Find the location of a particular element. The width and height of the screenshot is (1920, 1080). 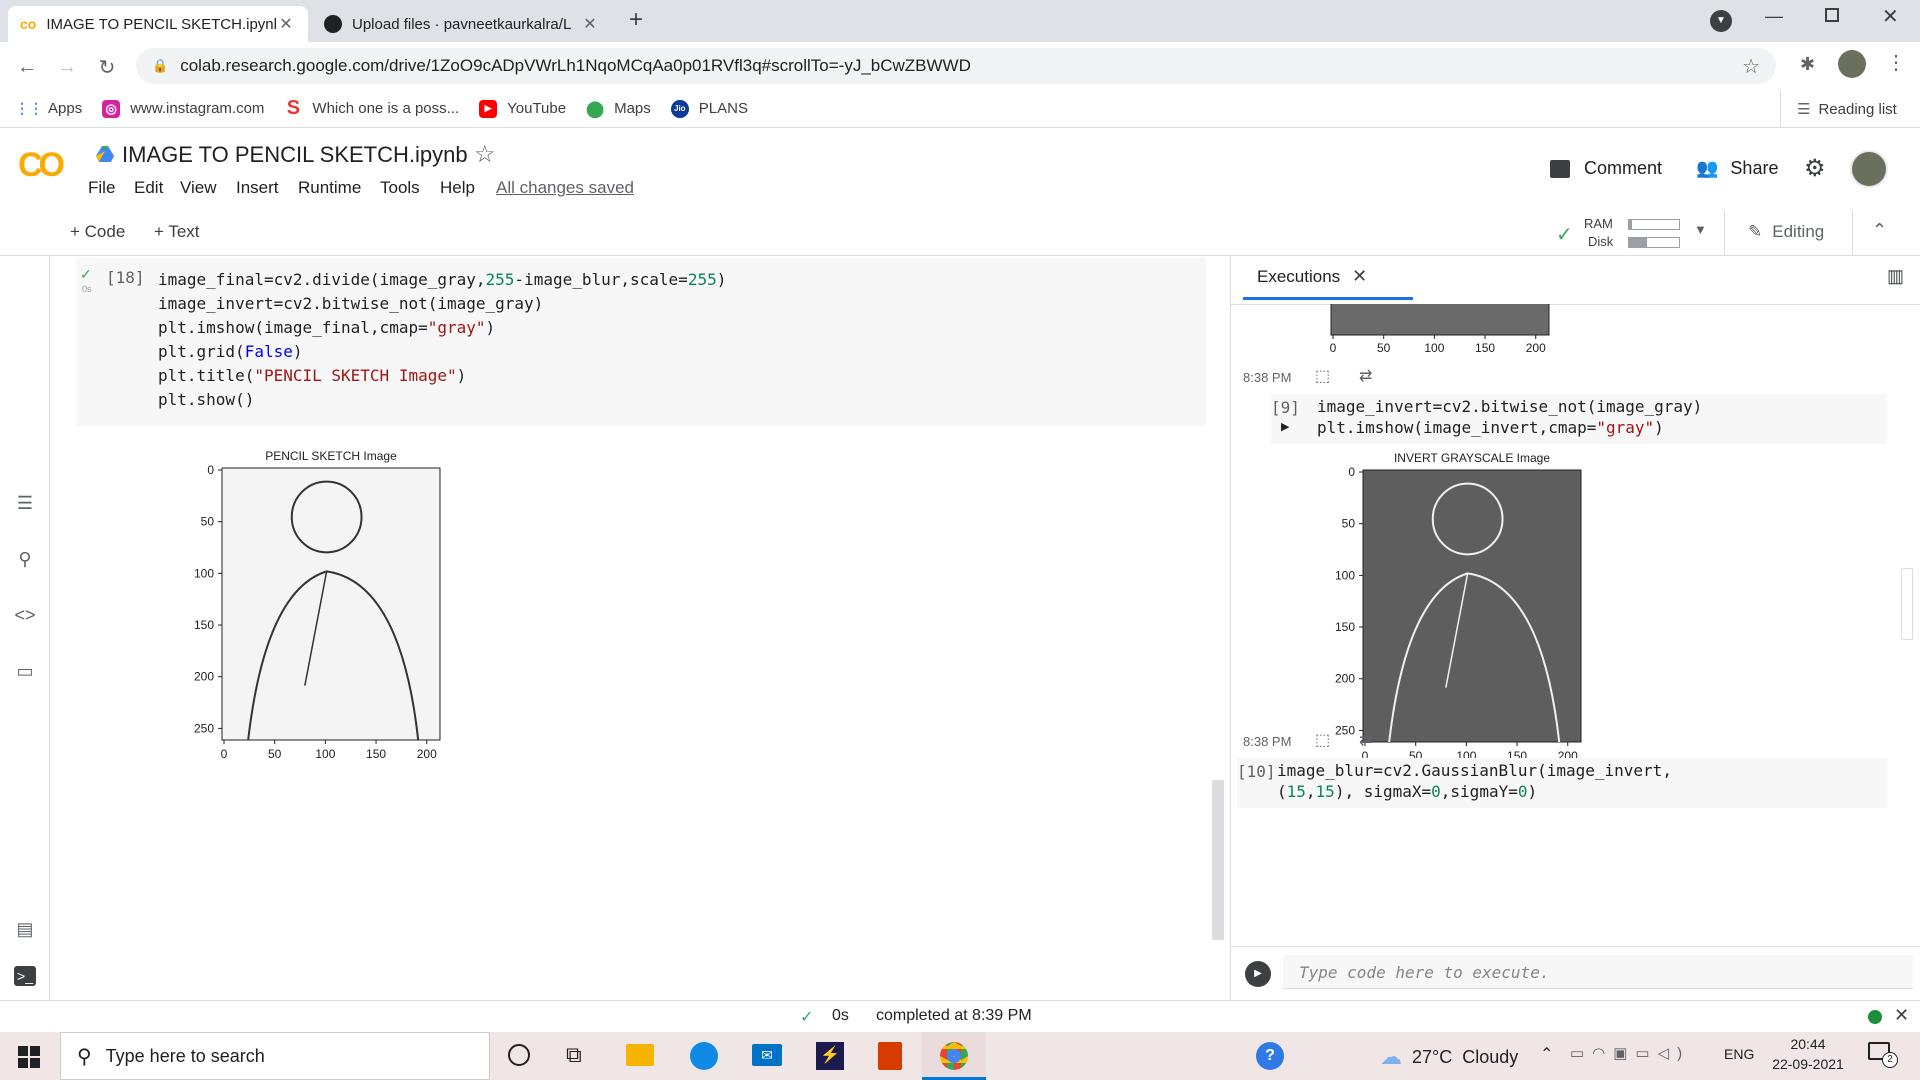

ram-label: RAM is located at coordinates (1598, 223).